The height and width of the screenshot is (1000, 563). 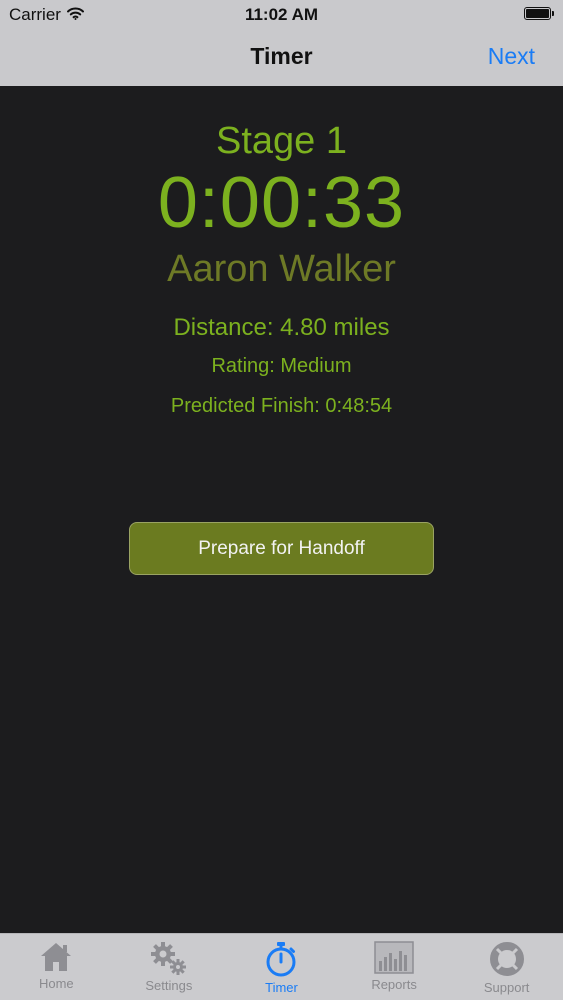 I want to click on tab-bar: Home Settings Timer Reports Support, so click(x=281, y=966).